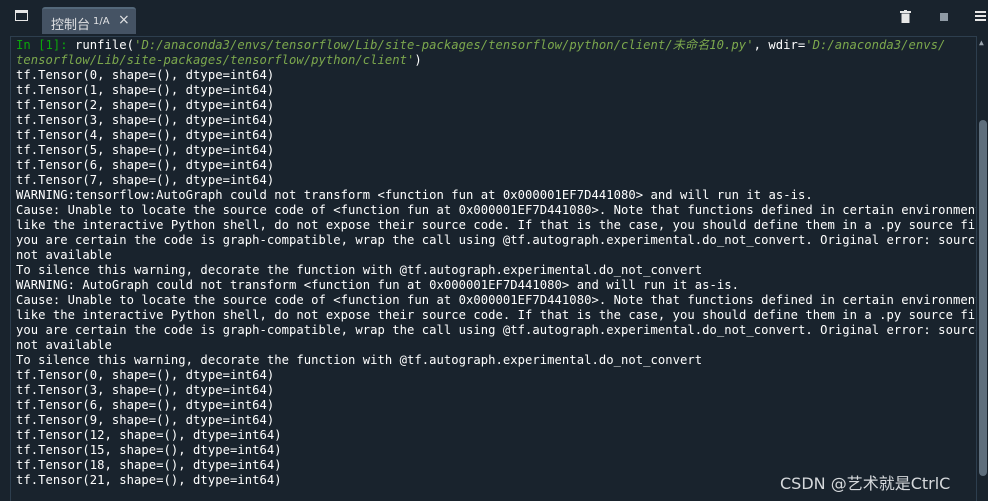  I want to click on scroll-up-icon: ▲, so click(981, 42).